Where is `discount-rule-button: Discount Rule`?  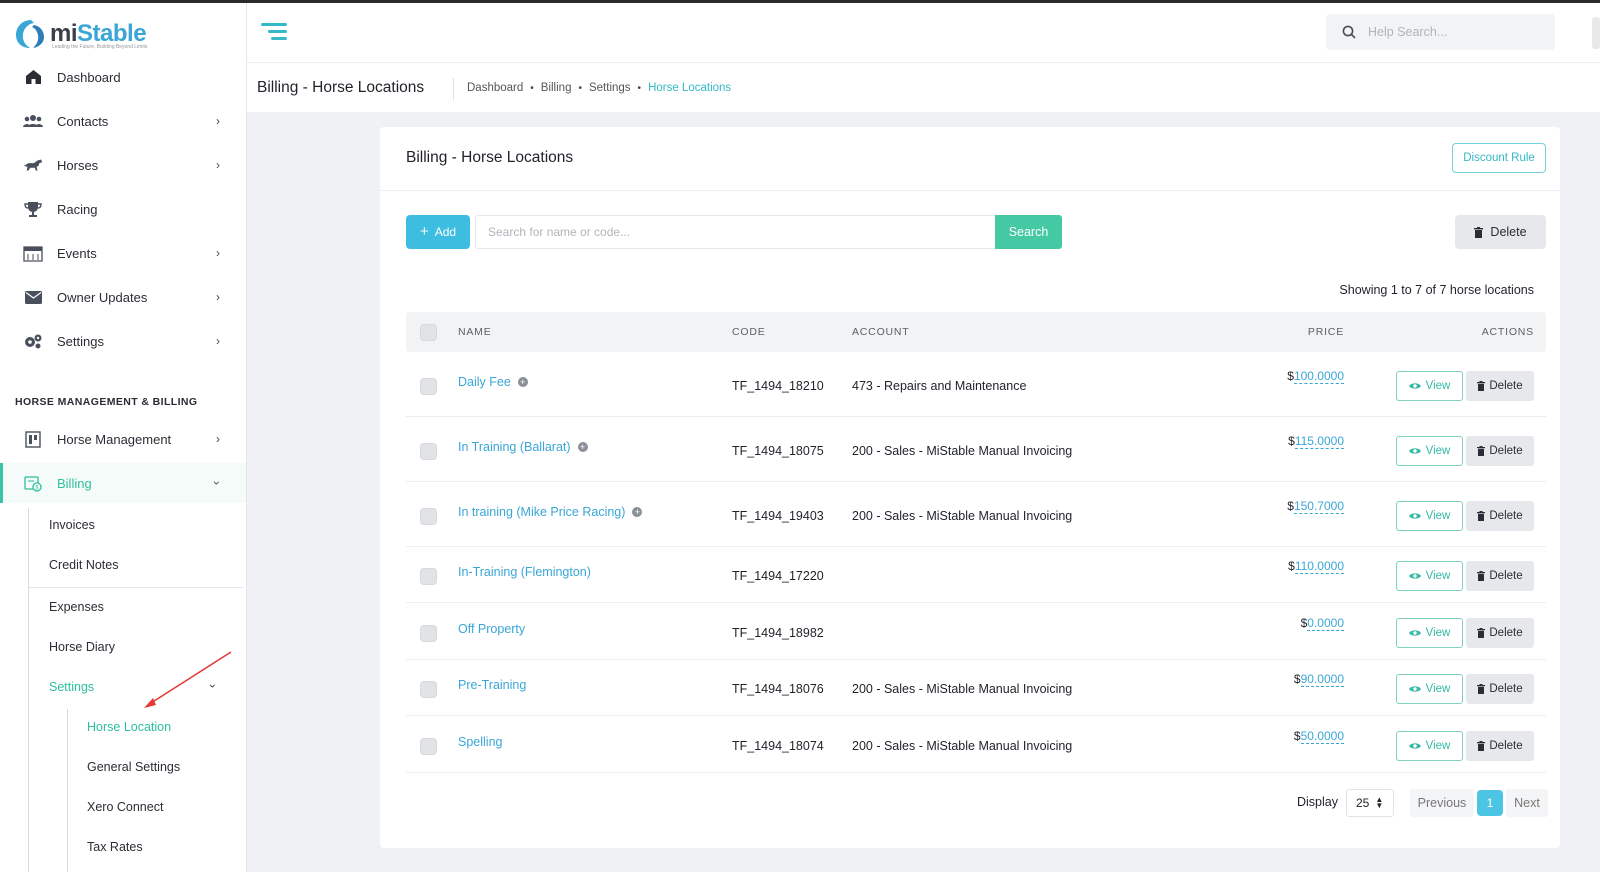
discount-rule-button: Discount Rule is located at coordinates (1499, 158).